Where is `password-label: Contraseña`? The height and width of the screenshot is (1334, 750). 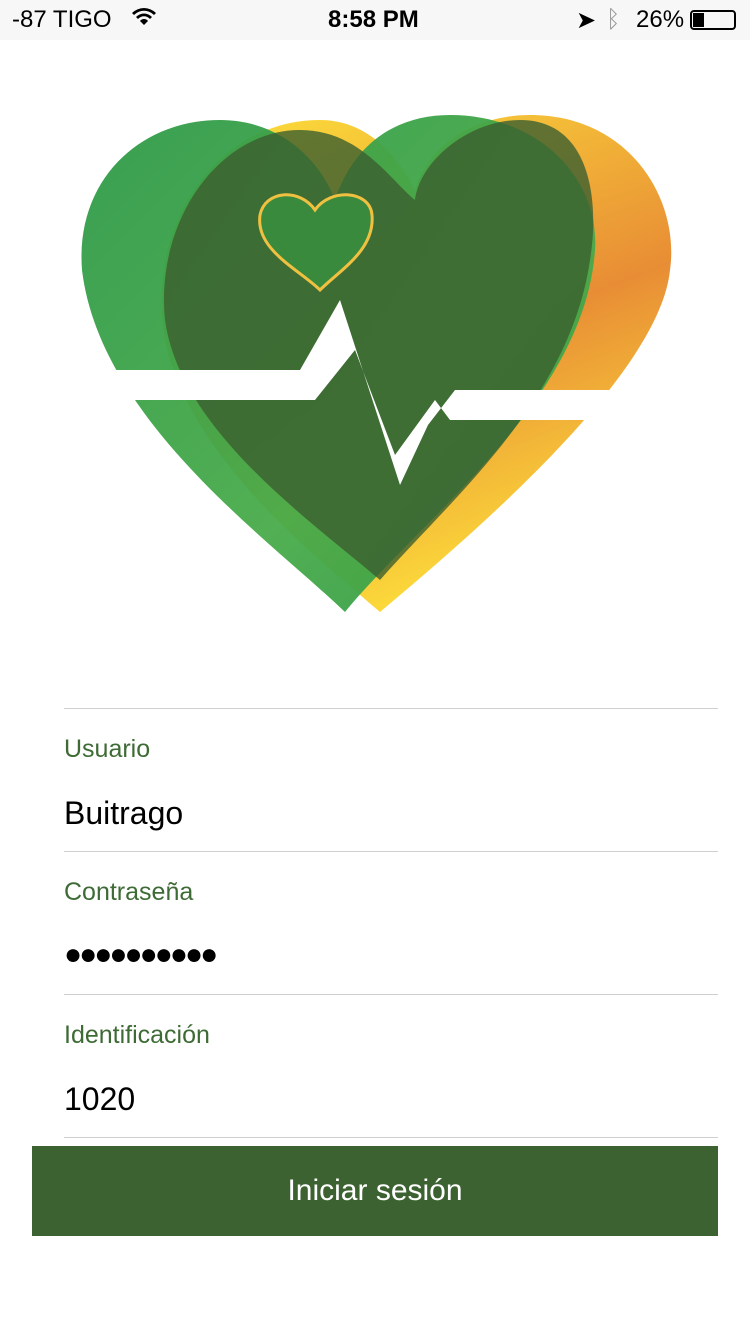 password-label: Contraseña is located at coordinates (129, 892).